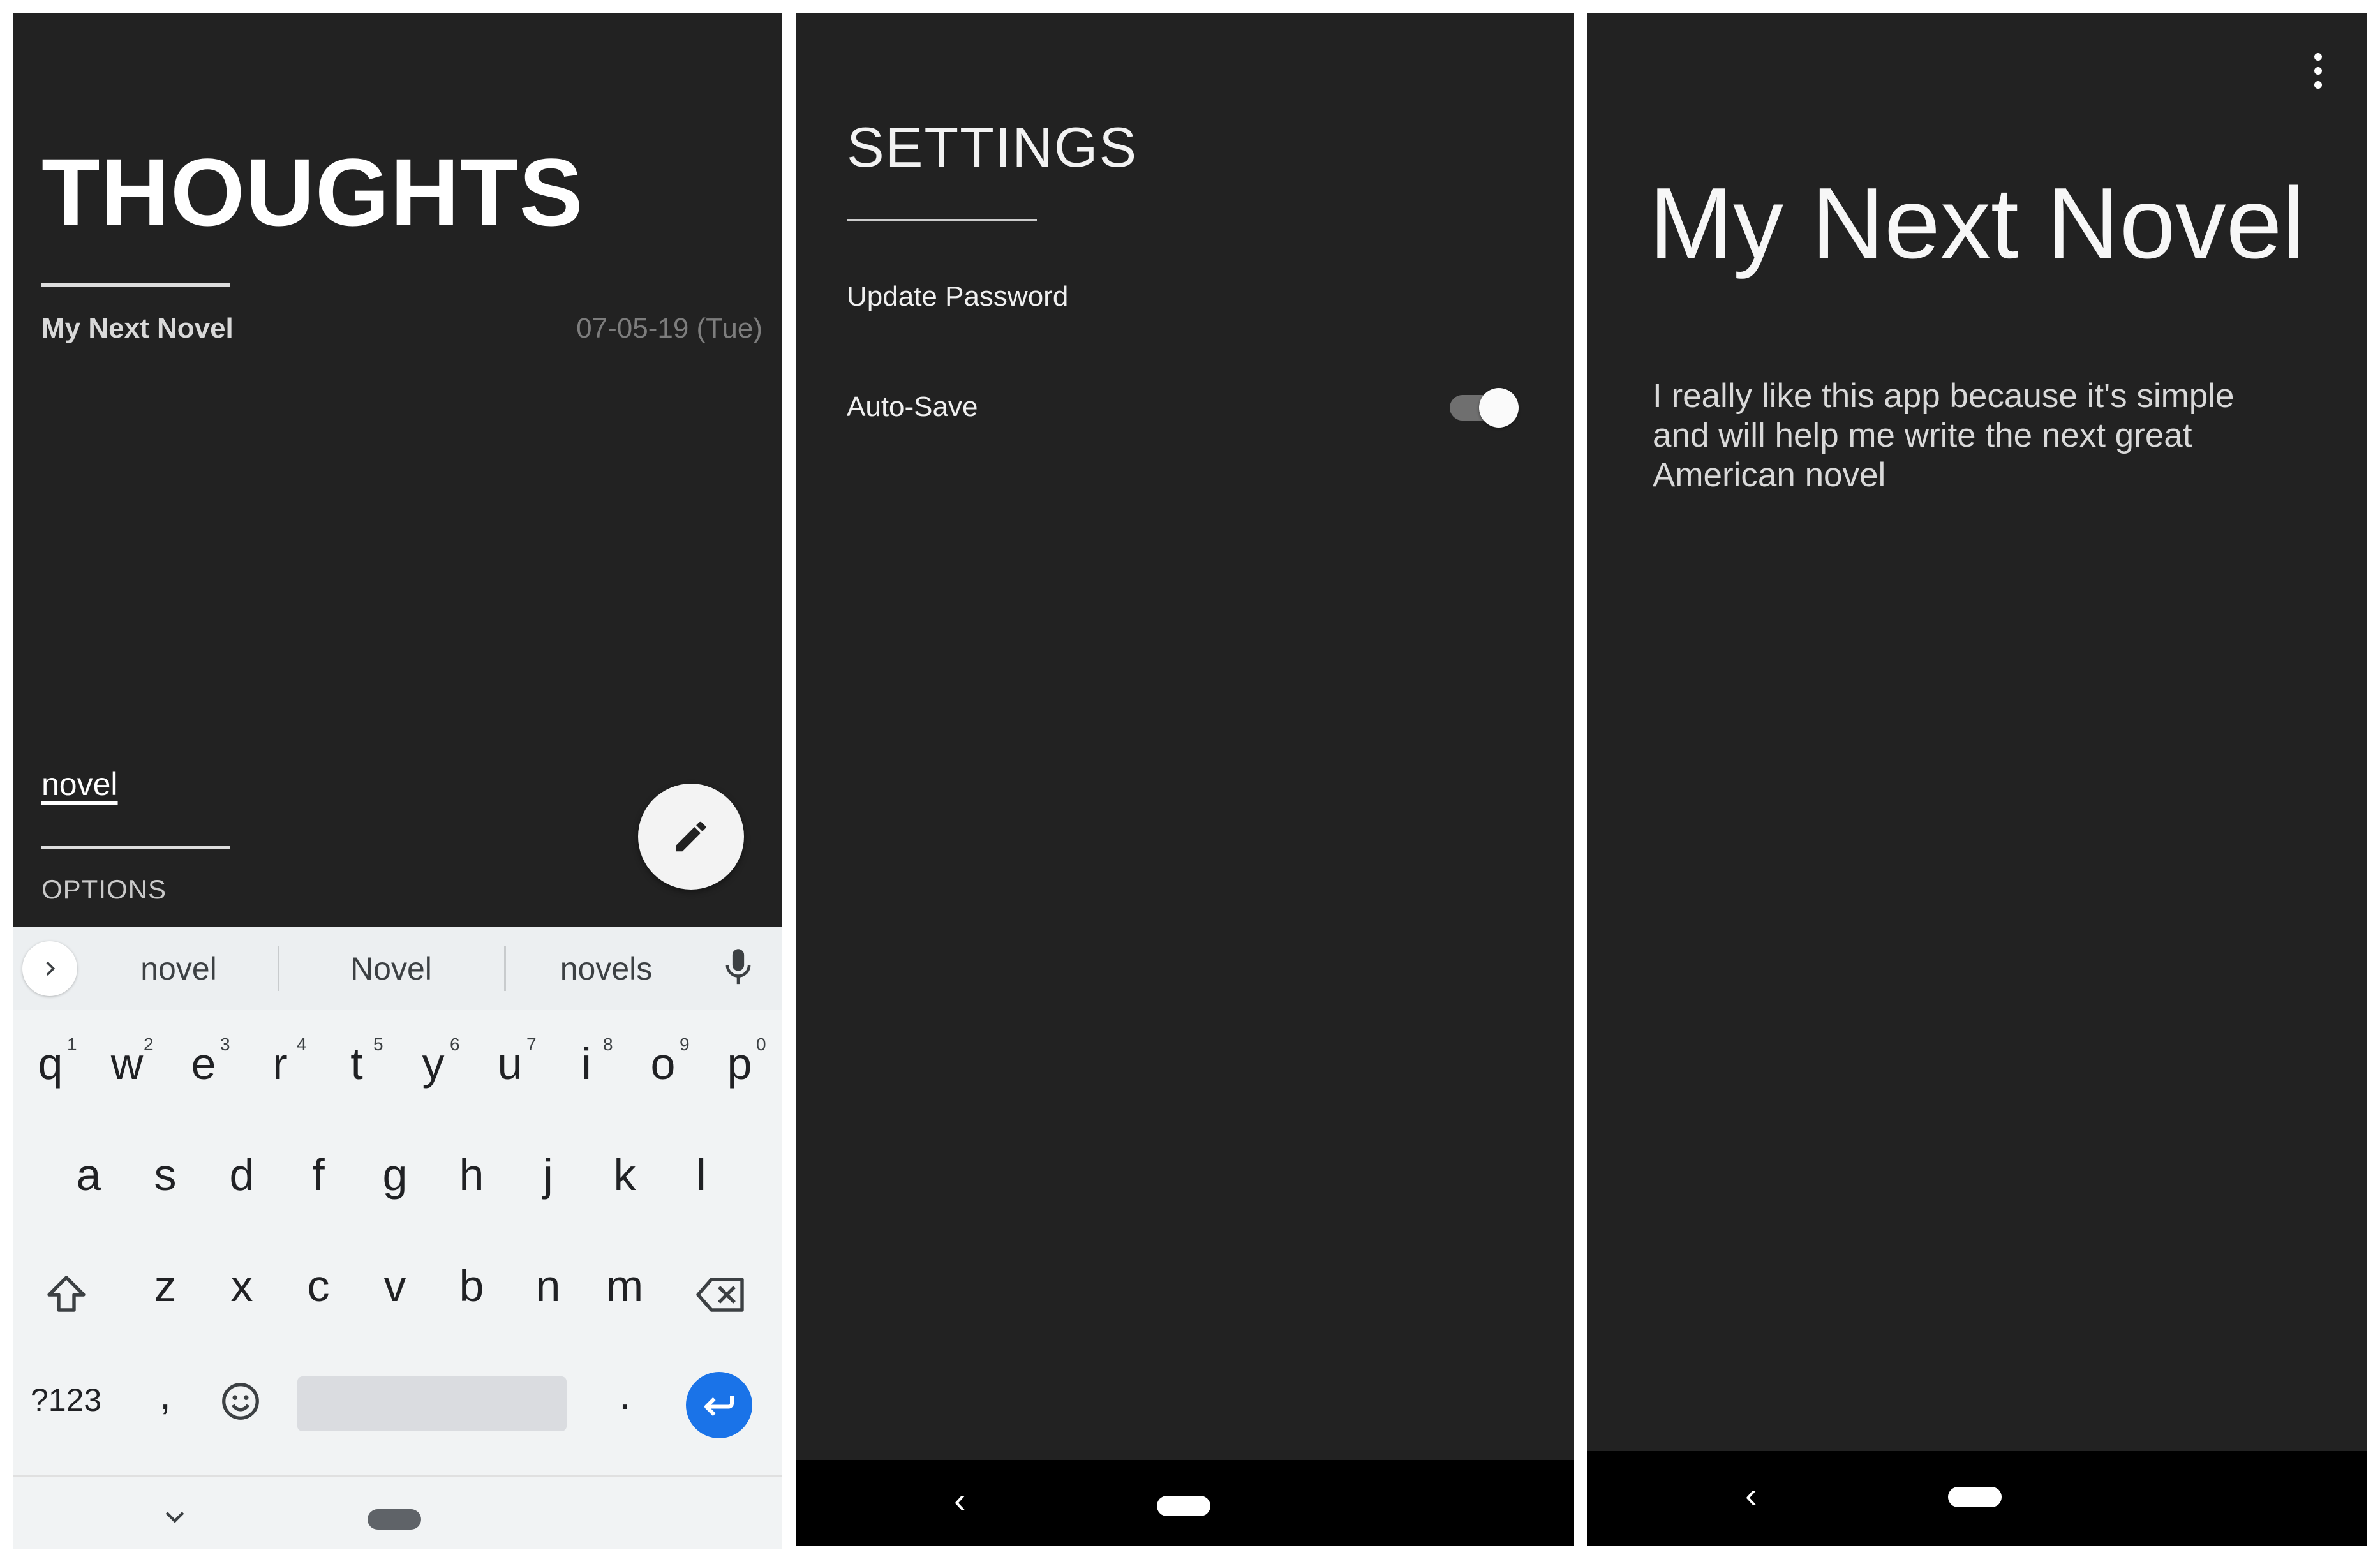  I want to click on key-hint: 1, so click(72, 1044).